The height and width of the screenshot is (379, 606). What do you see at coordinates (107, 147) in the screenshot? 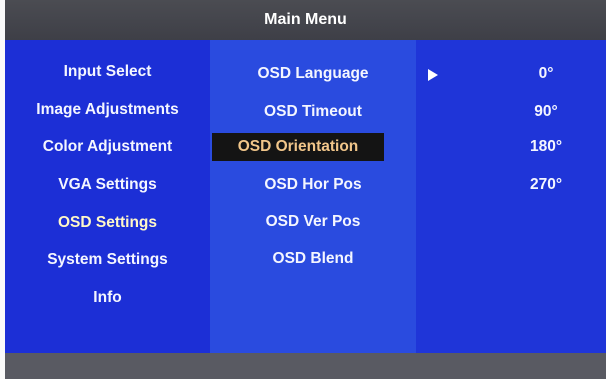
I see `menu-item-color-adjustment: Color Adjustment` at bounding box center [107, 147].